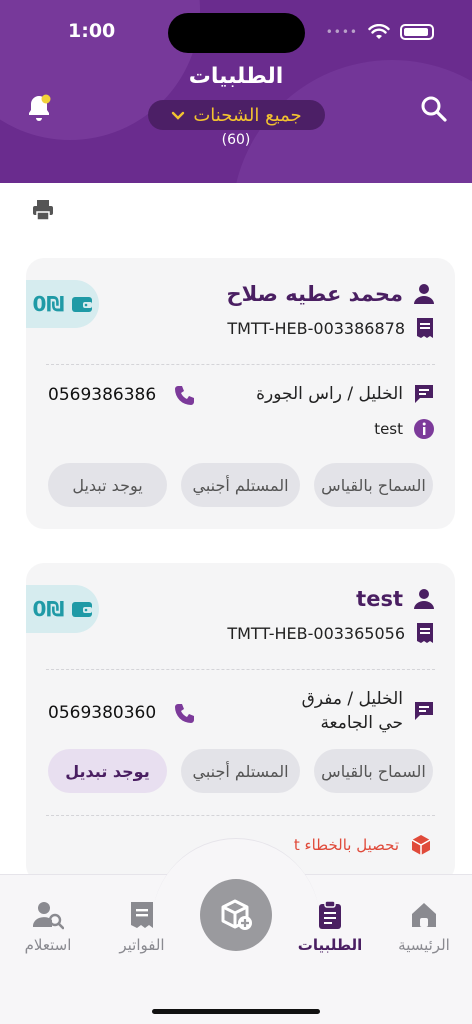  I want to click on code-row: TMTT-HEB-003365056, so click(331, 633).